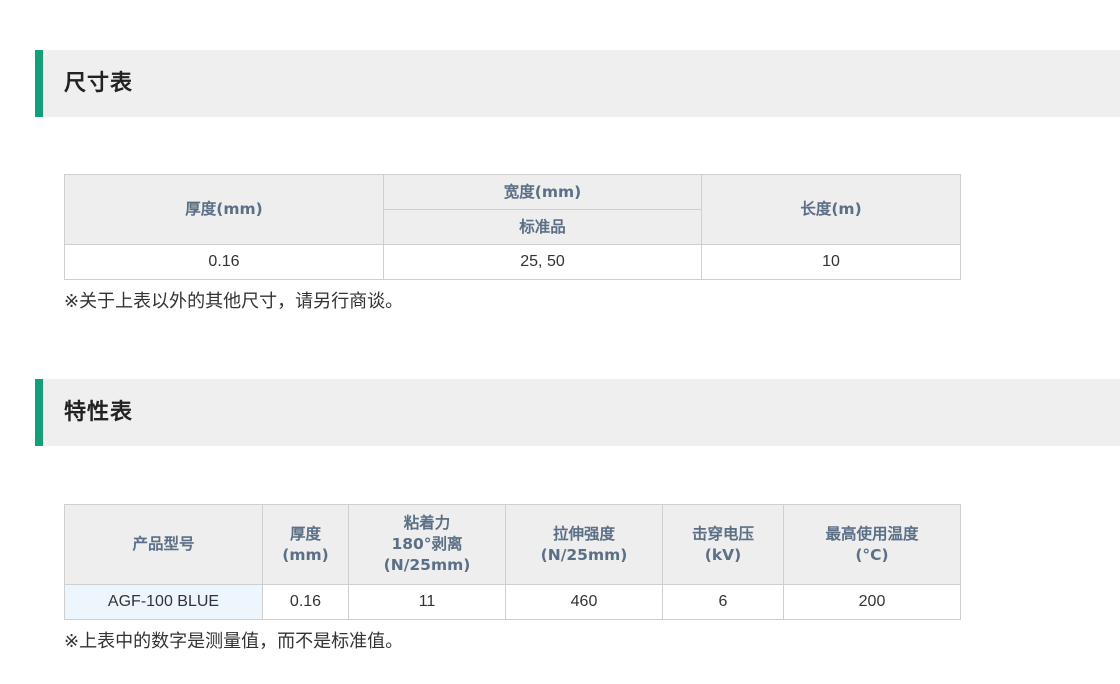  I want to click on property-section-title: 特性表, so click(99, 412).